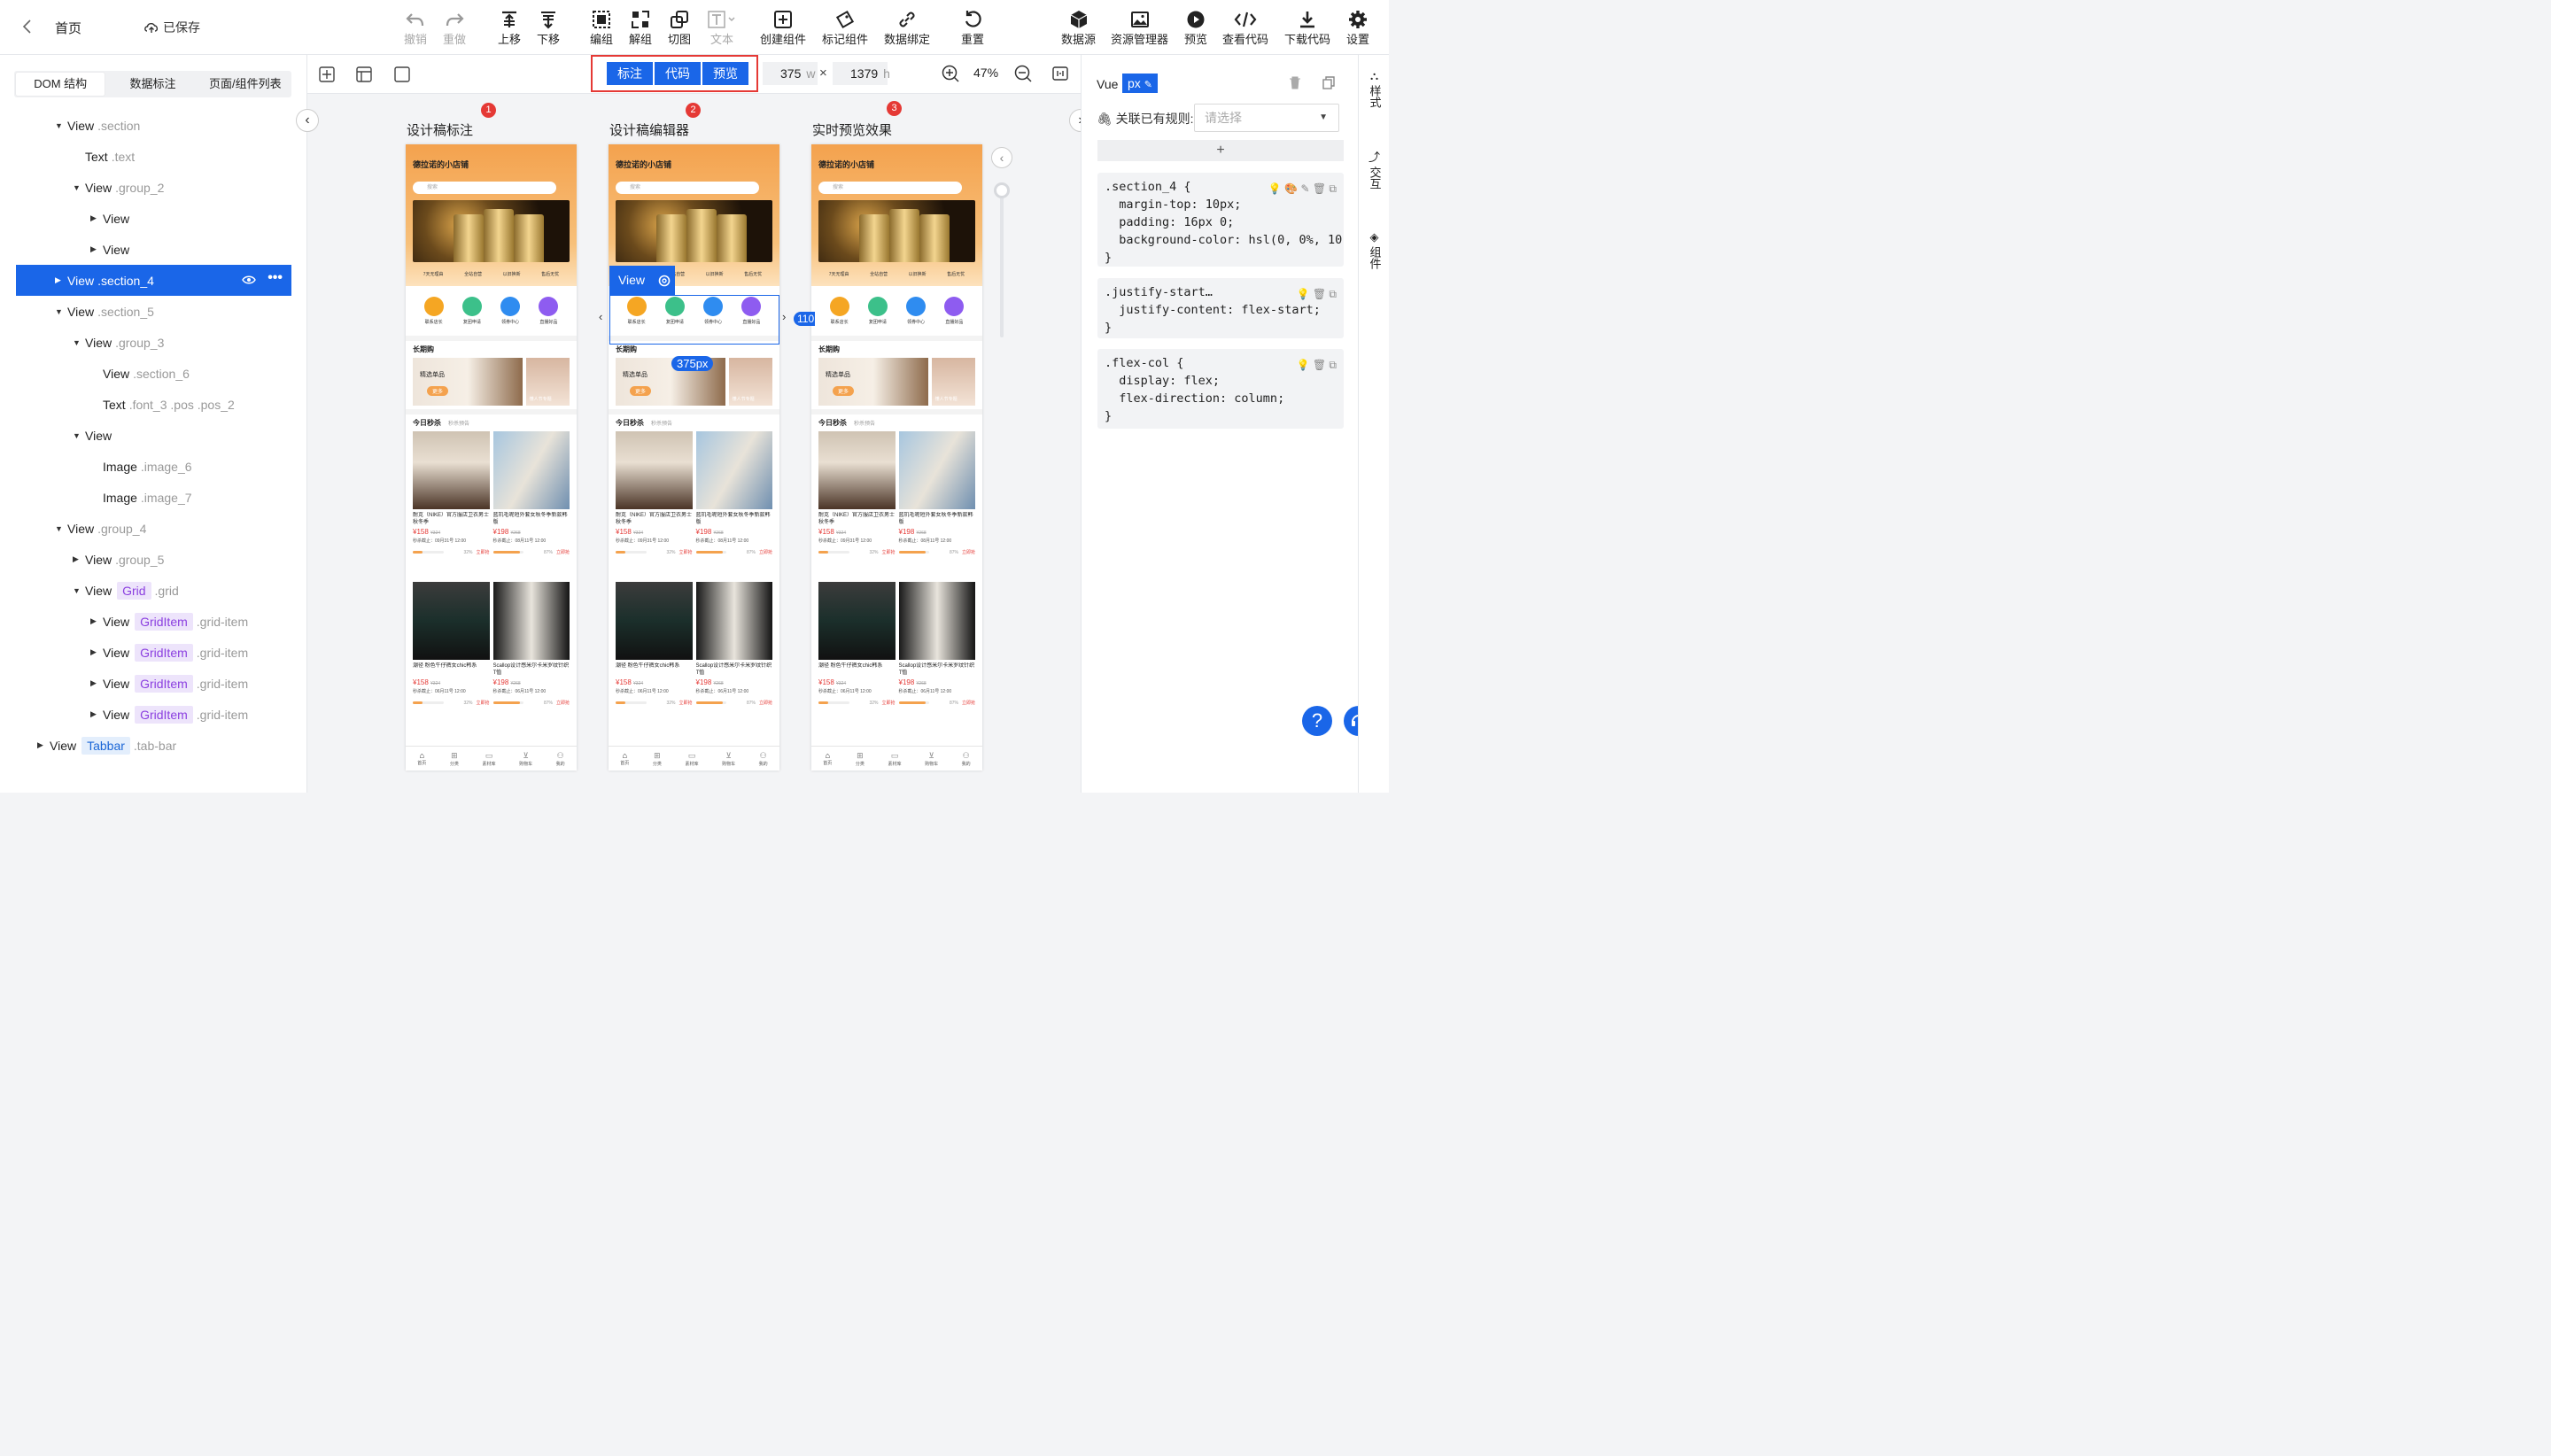  What do you see at coordinates (153, 312) in the screenshot?
I see `tree-node: ▼ View .section_5` at bounding box center [153, 312].